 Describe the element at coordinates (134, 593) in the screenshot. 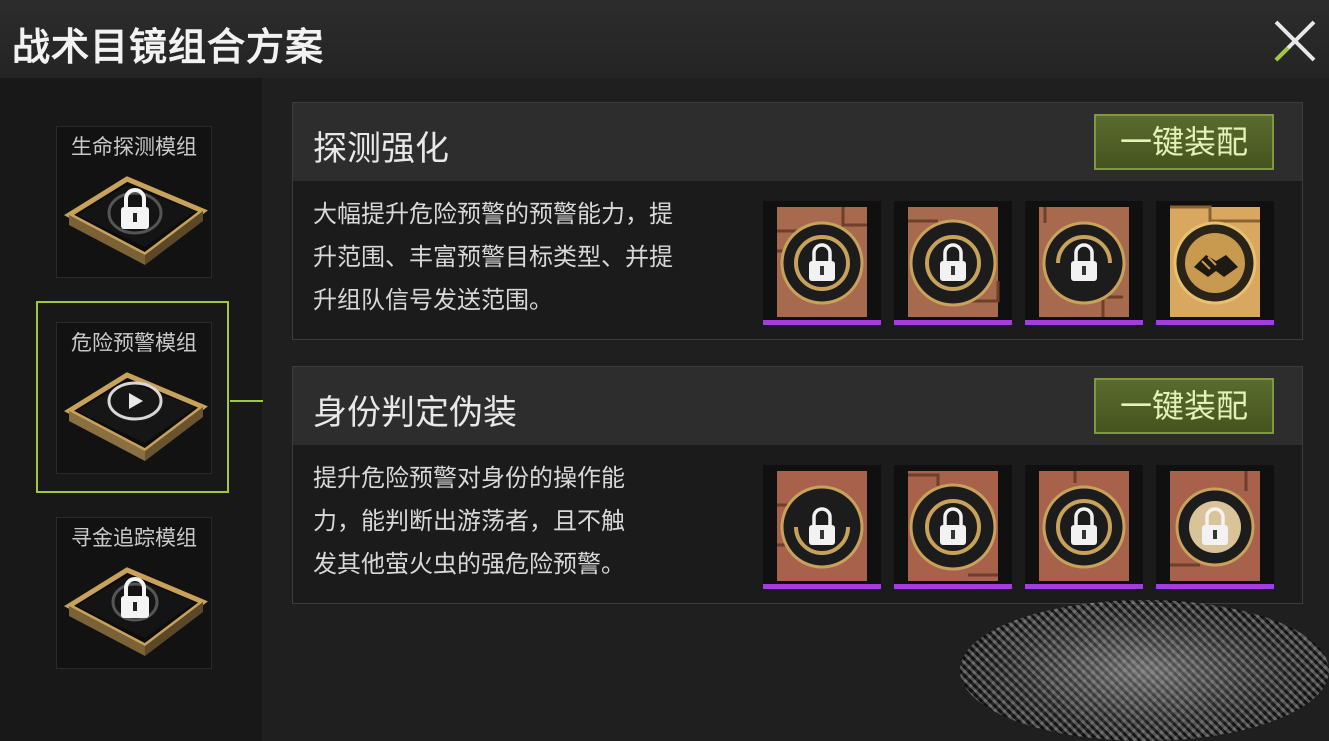

I see `module-card-gold-tracking: 寻金追踪模组` at that location.